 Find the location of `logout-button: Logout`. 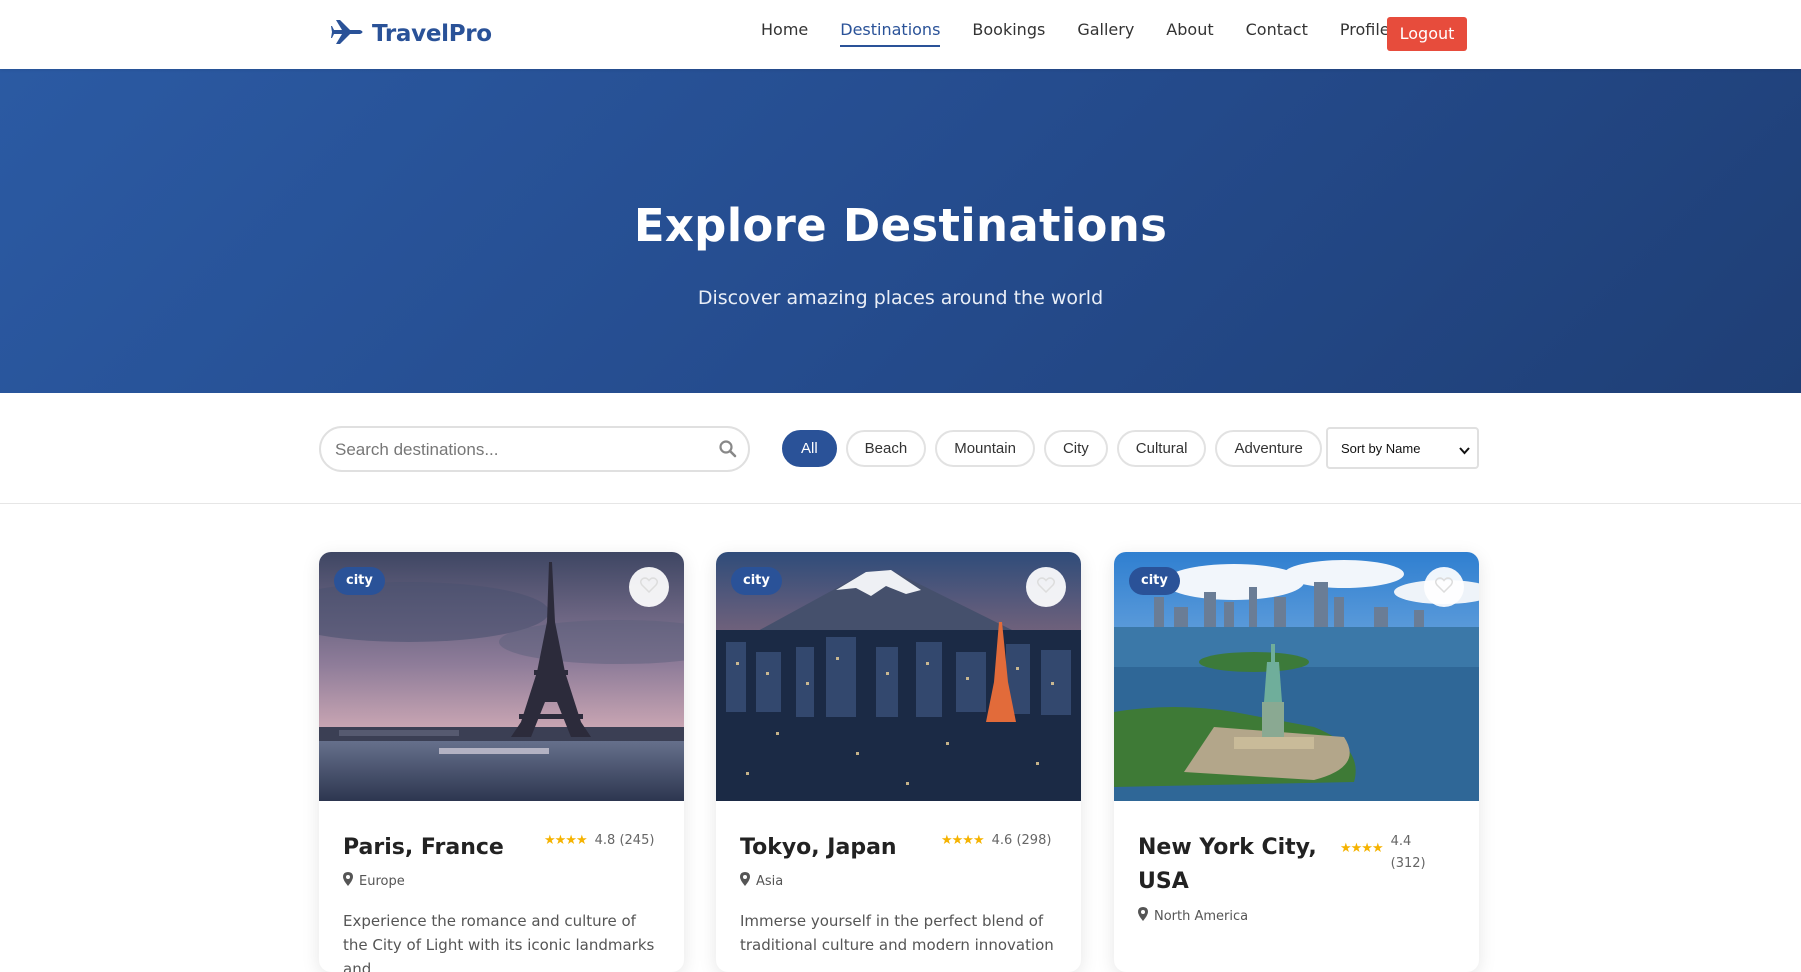

logout-button: Logout is located at coordinates (1427, 34).